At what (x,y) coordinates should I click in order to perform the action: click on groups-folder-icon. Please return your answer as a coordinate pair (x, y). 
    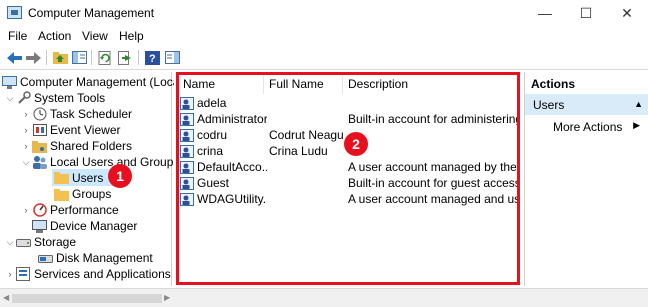
    Looking at the image, I should click on (61, 194).